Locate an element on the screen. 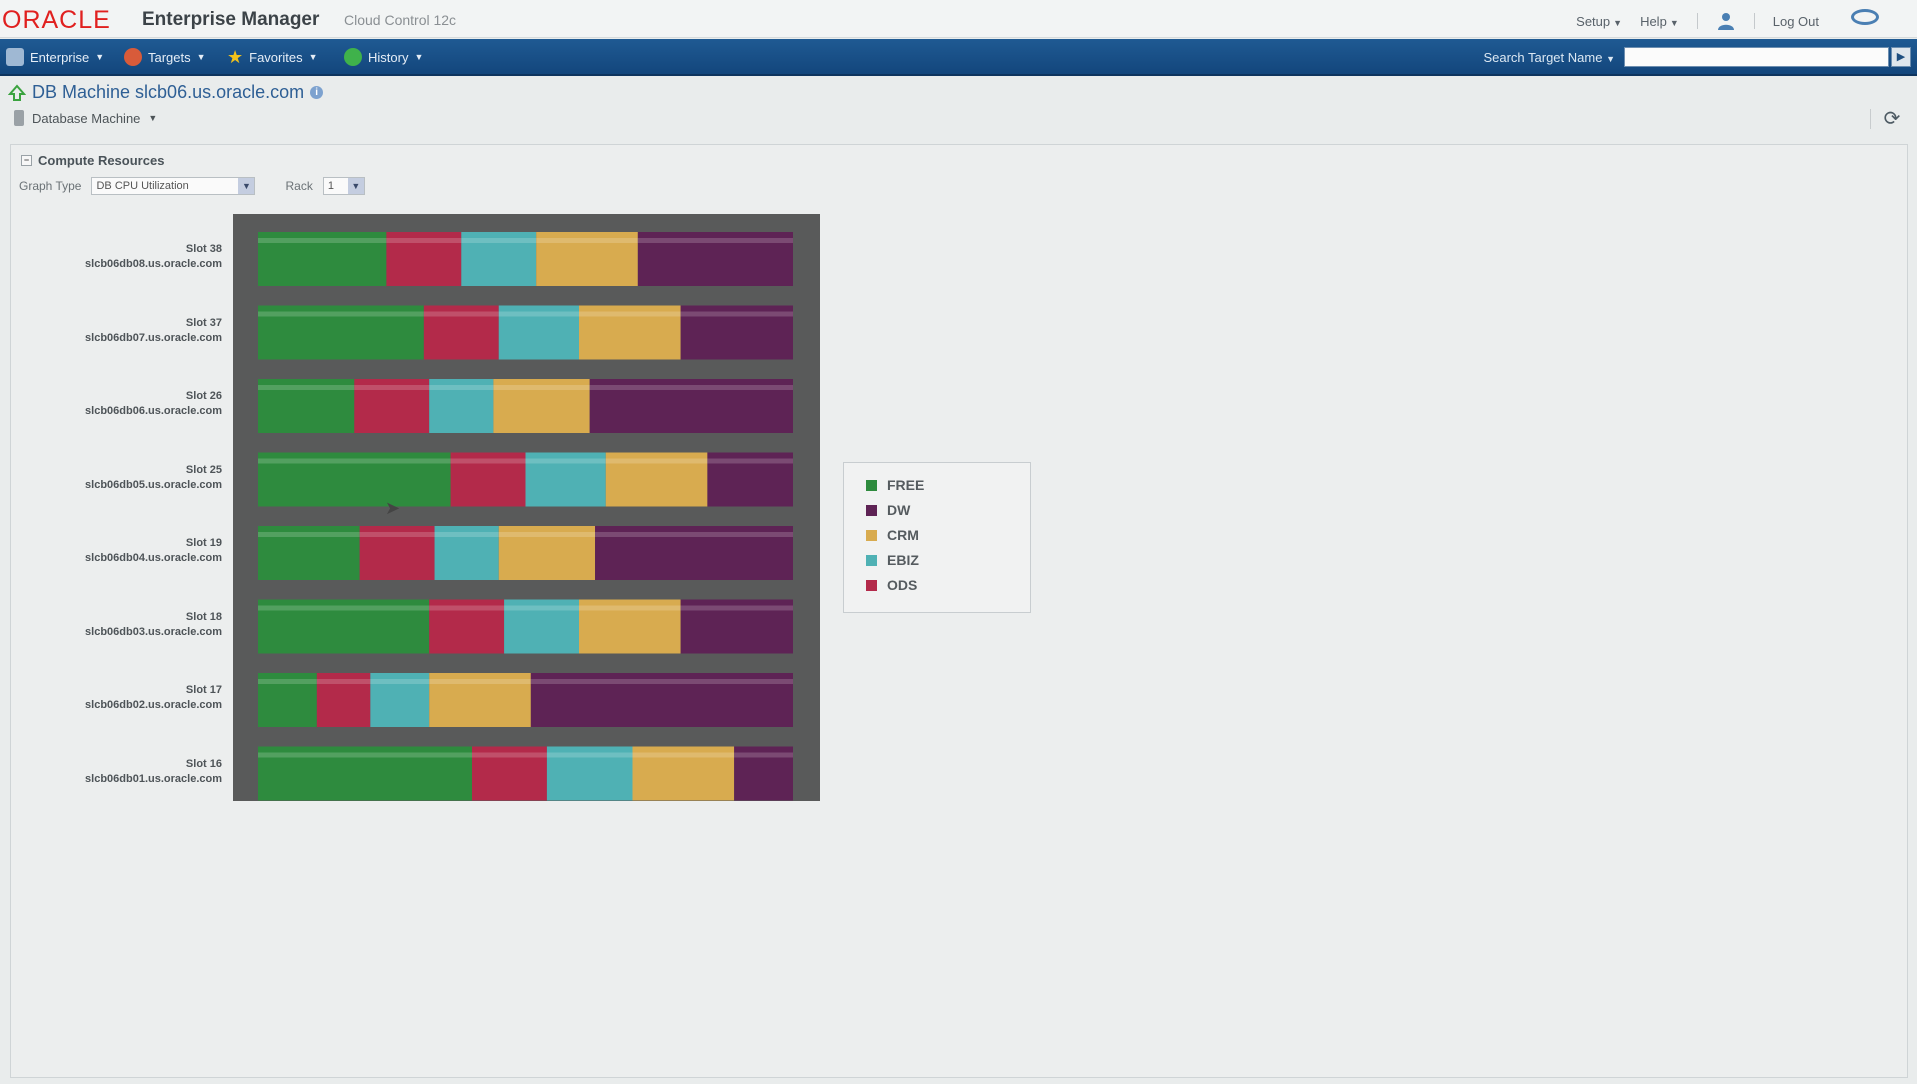  legend-item-dw: DW is located at coordinates (888, 510).